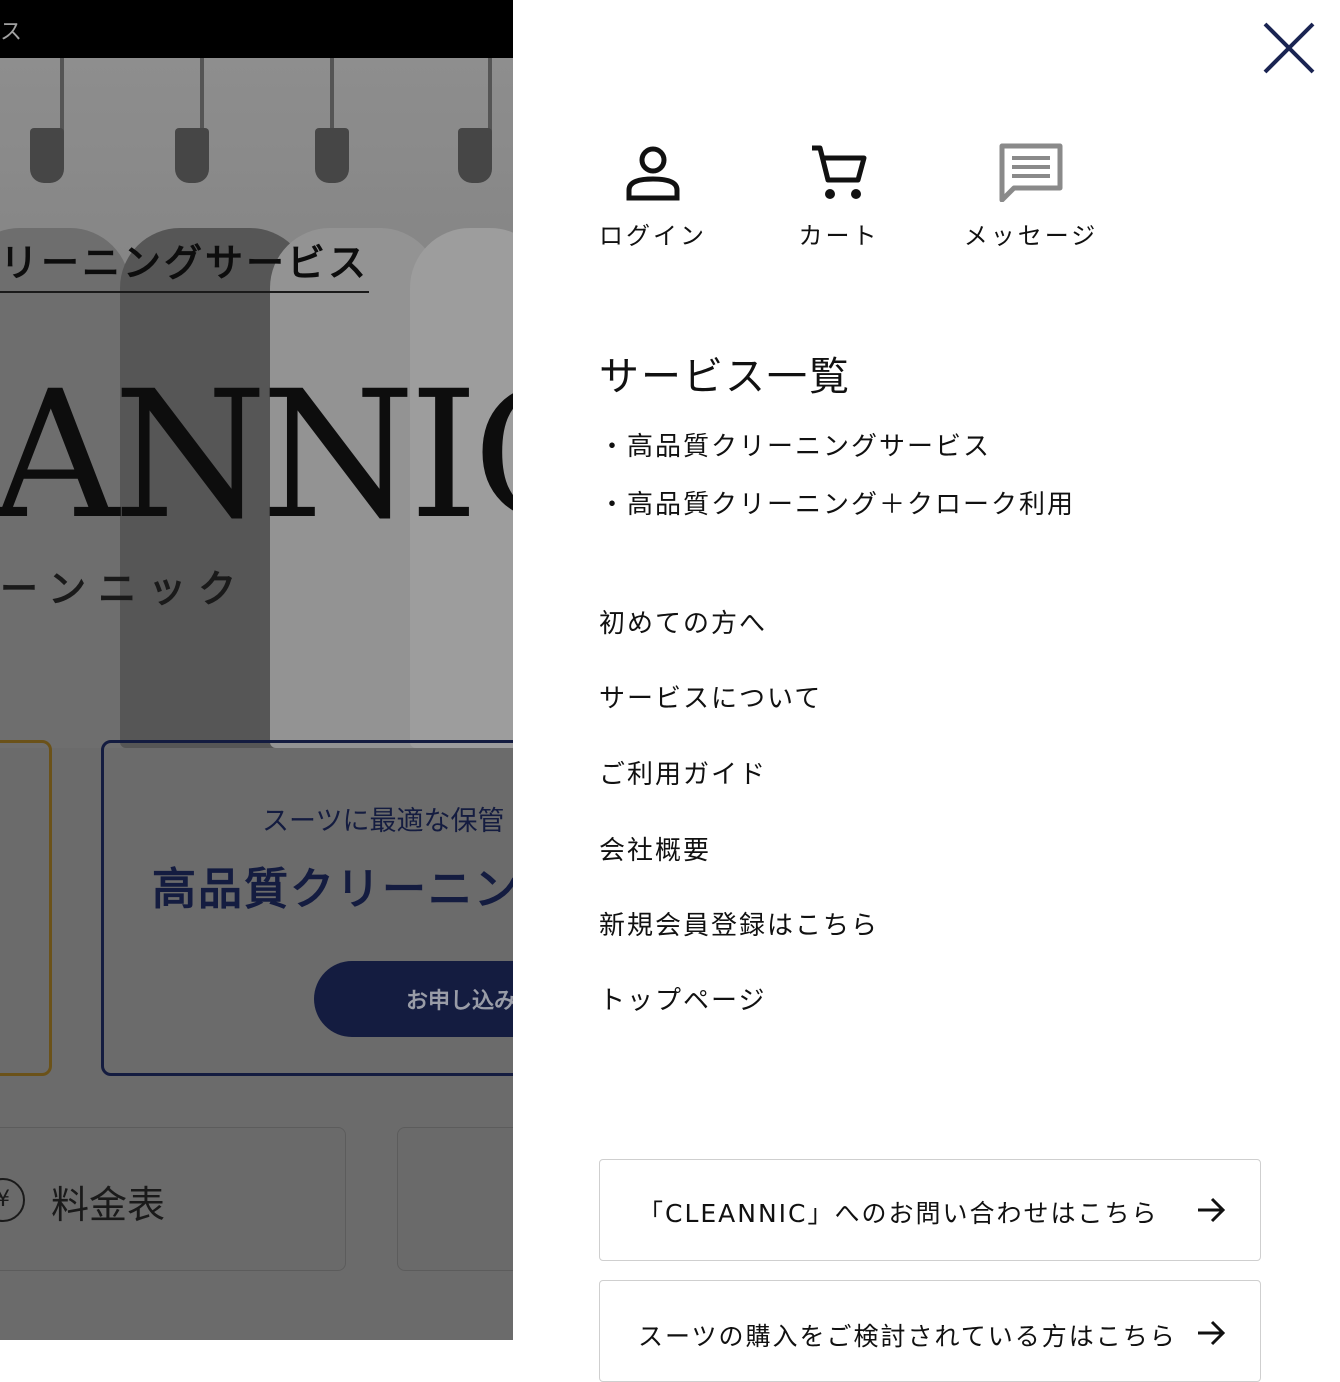 The image size is (1340, 1382). Describe the element at coordinates (655, 848) in the screenshot. I see `nav-item-company: 会社概要` at that location.